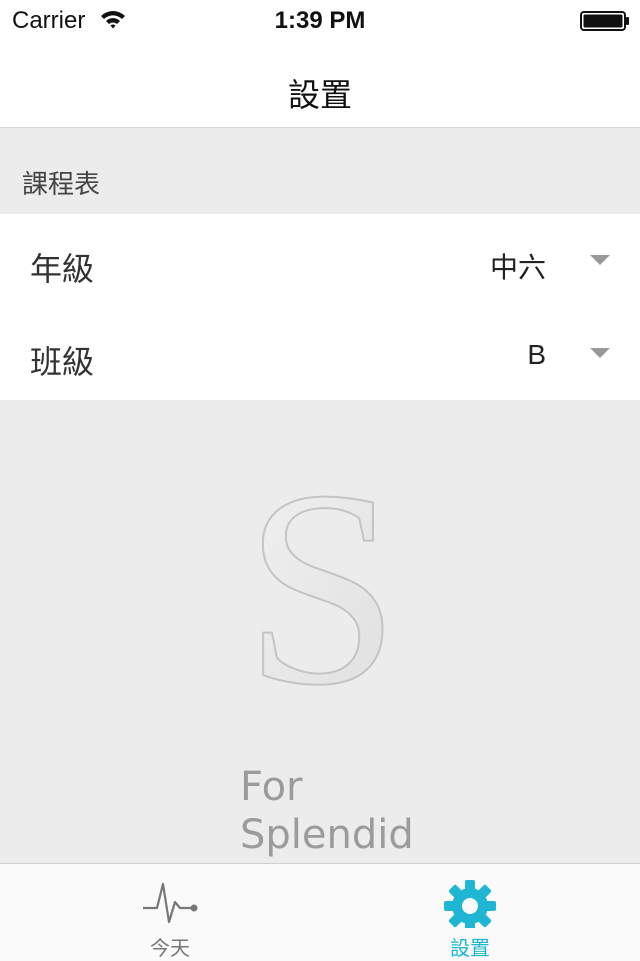 The width and height of the screenshot is (640, 961). What do you see at coordinates (605, 23) in the screenshot?
I see `battery-icon` at bounding box center [605, 23].